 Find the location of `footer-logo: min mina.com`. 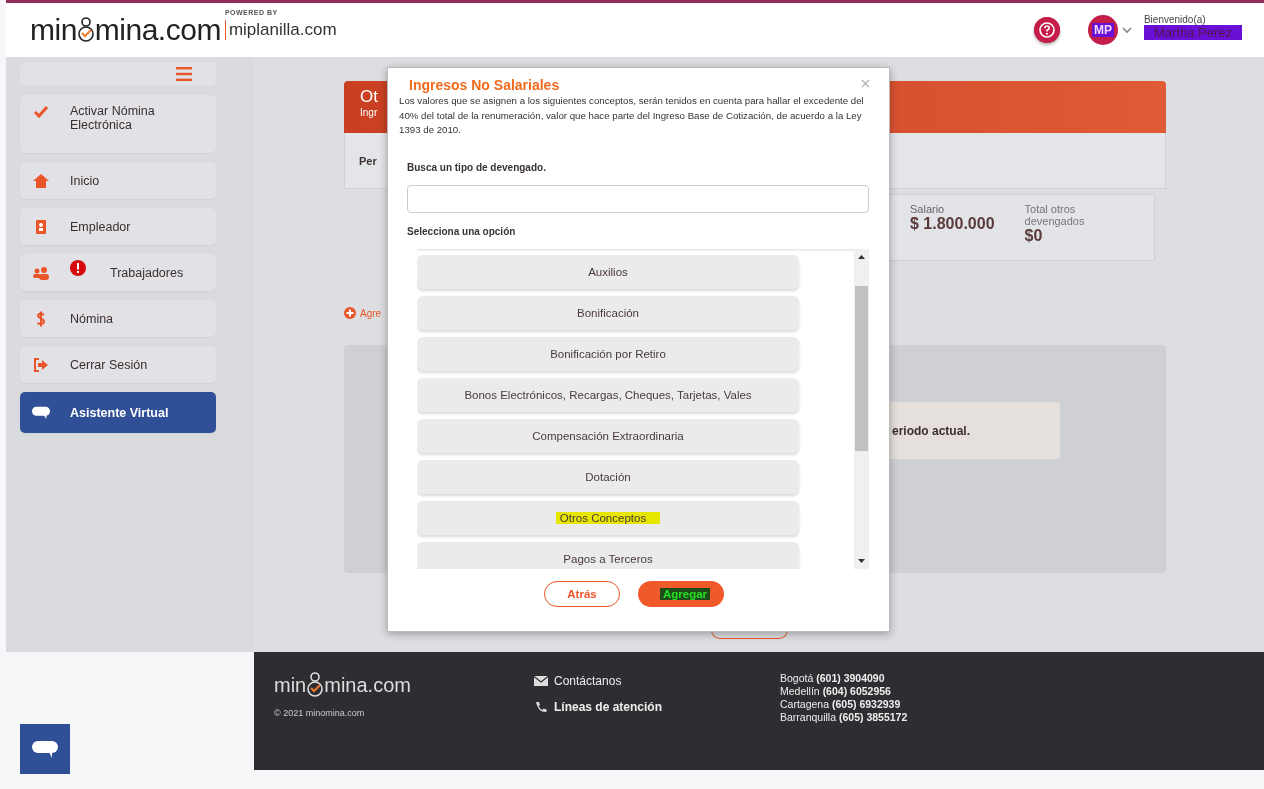

footer-logo: min mina.com is located at coordinates (342, 685).